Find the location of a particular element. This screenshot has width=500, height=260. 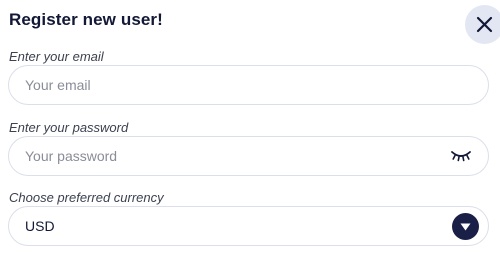

password-field: Your password is located at coordinates (248, 156).